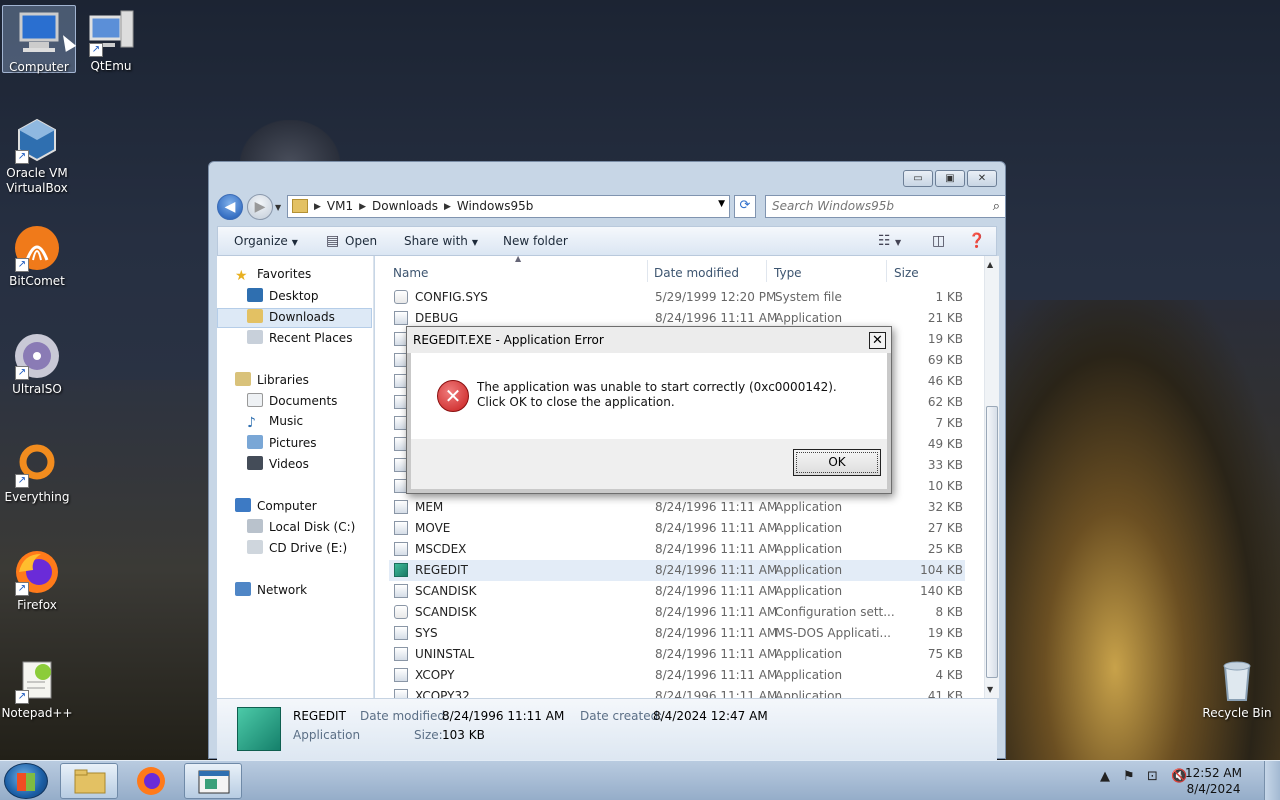 This screenshot has height=800, width=1280. What do you see at coordinates (297, 550) in the screenshot?
I see `nav-cd-drive: CD Drive (E:)` at bounding box center [297, 550].